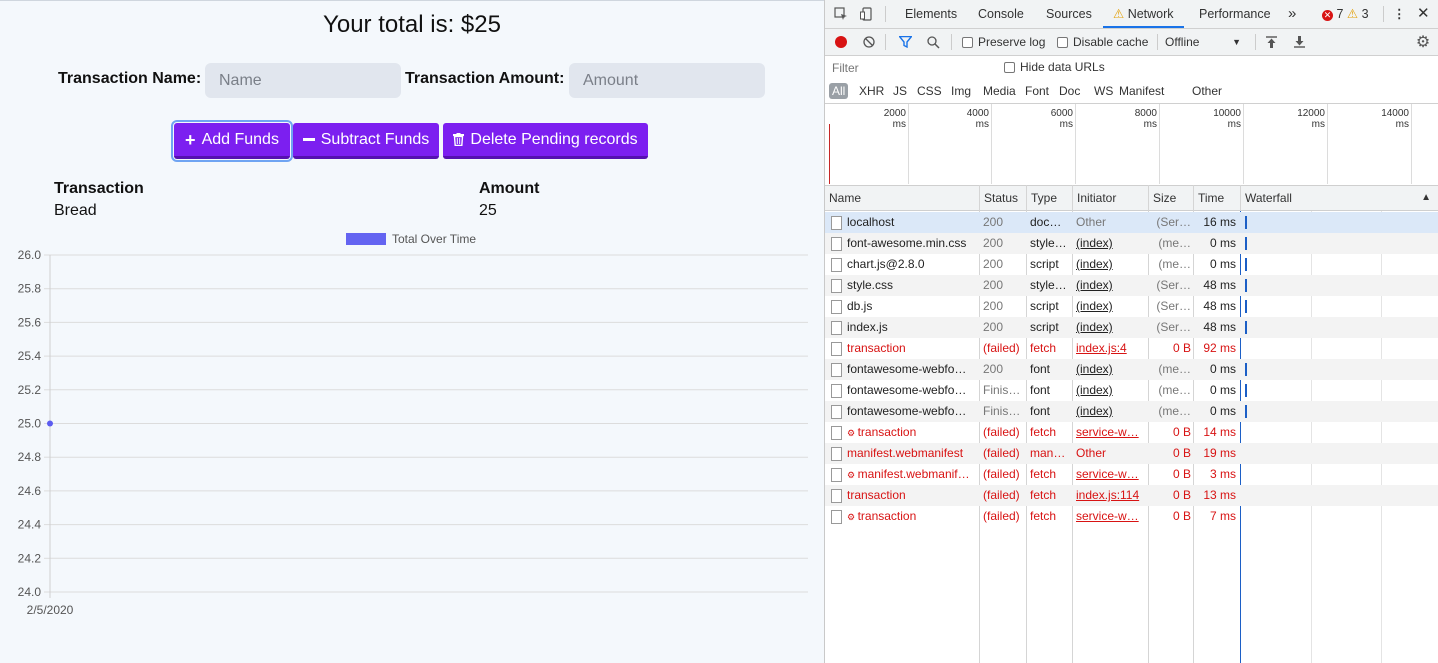 Image resolution: width=1438 pixels, height=663 pixels. I want to click on column-initiator: Initiator, so click(1094, 198).